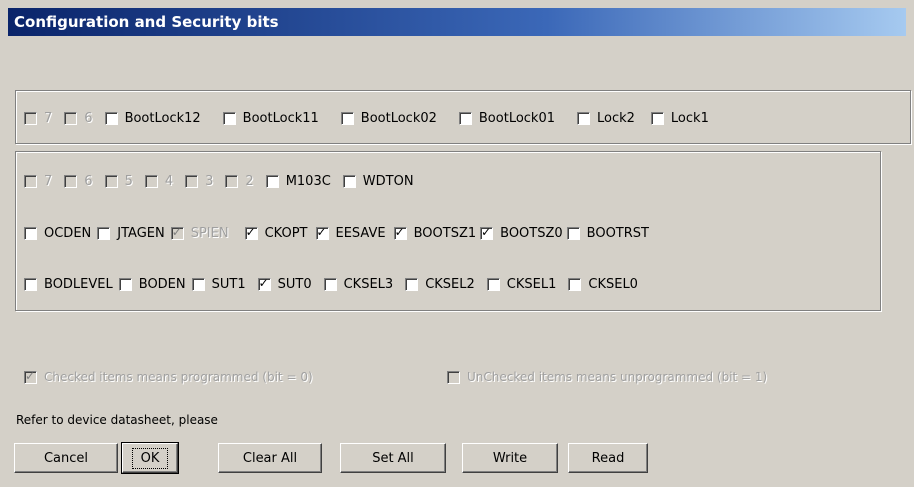 This screenshot has width=914, height=487. I want to click on fuse-ext-3-checkbox: 3, so click(199, 181).